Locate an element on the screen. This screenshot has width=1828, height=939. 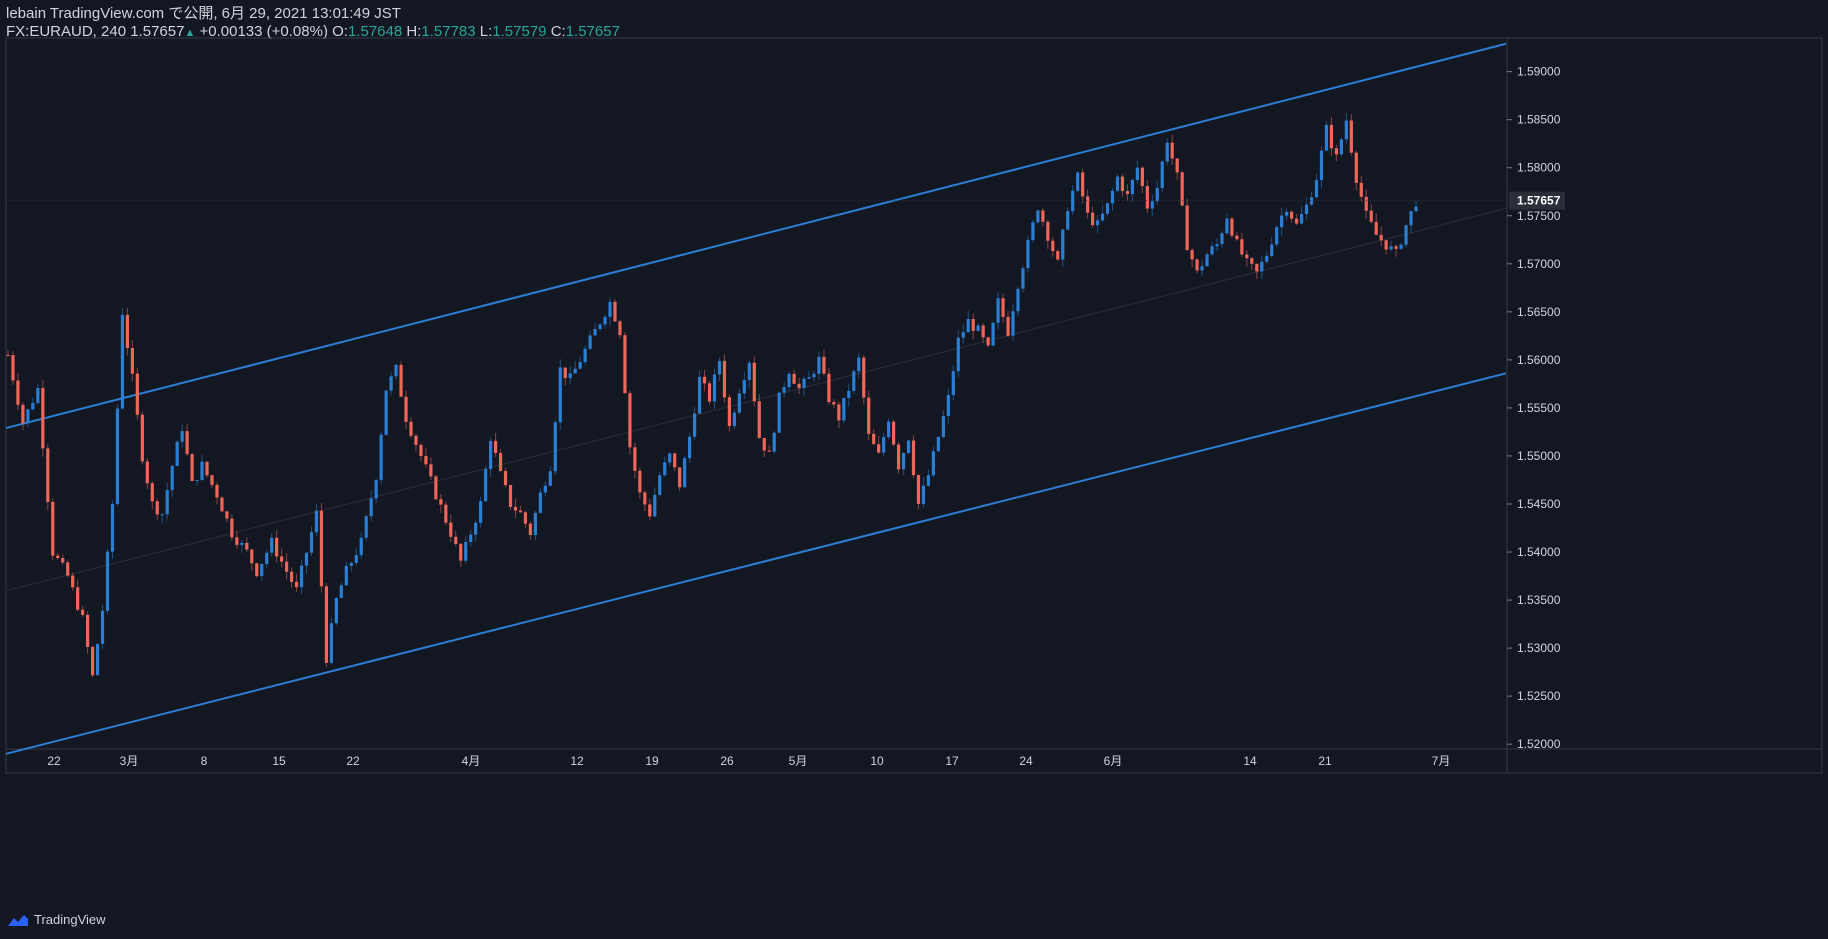
x-tick-label: 14 is located at coordinates (1250, 761).